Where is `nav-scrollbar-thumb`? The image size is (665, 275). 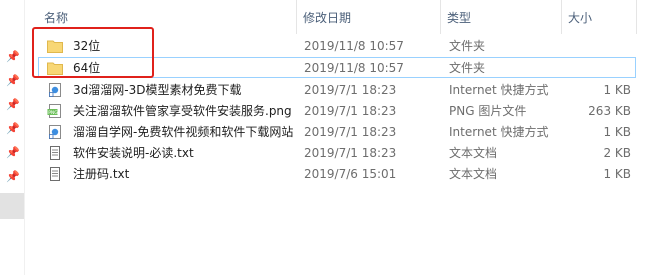
nav-scrollbar-thumb is located at coordinates (12, 206).